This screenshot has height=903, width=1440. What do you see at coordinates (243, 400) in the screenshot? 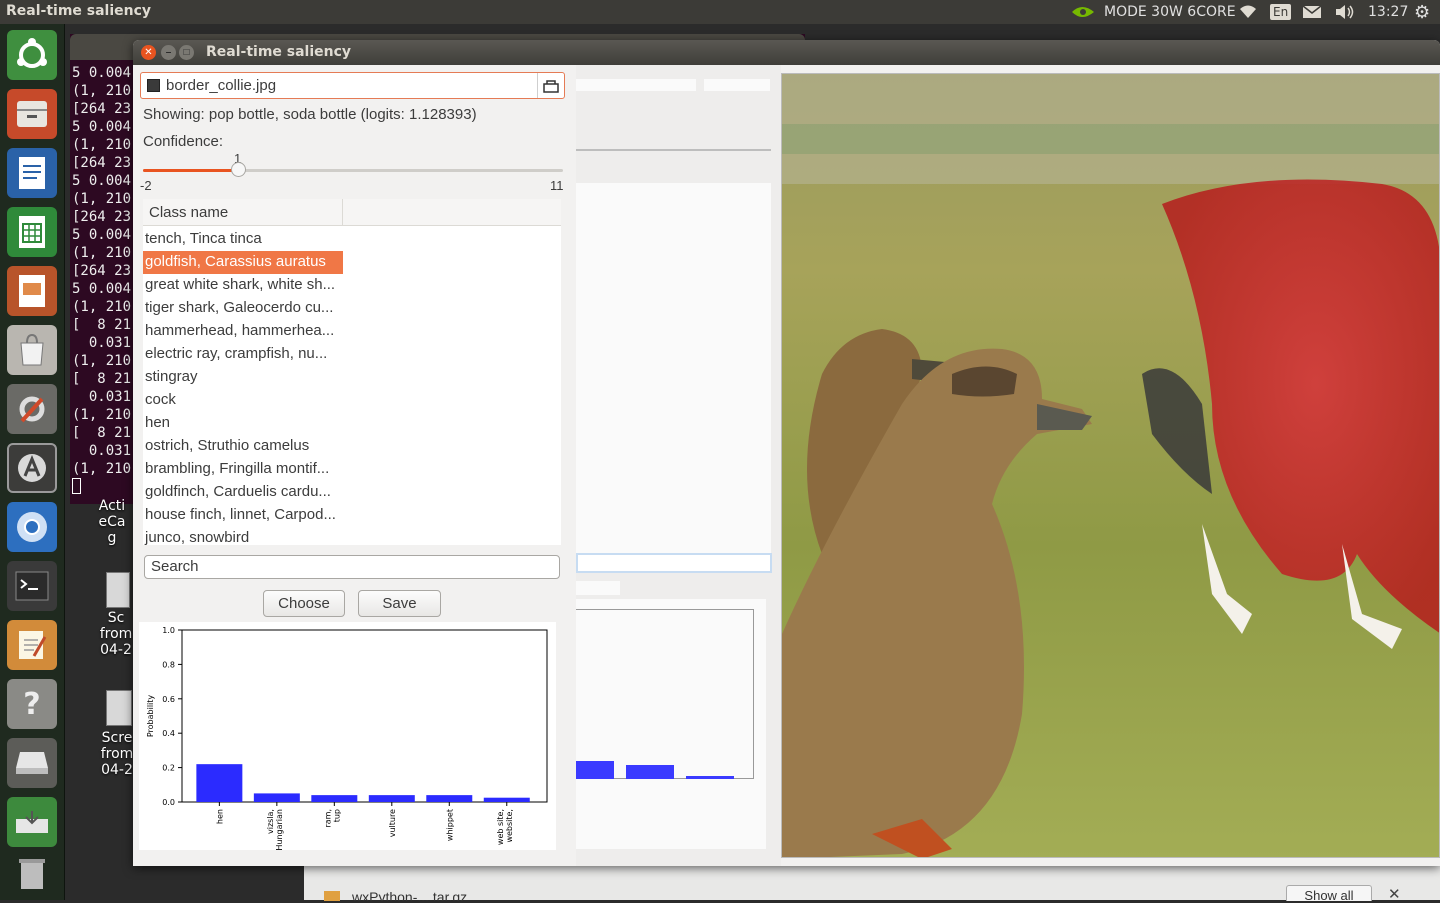
I see `list-item: cock` at bounding box center [243, 400].